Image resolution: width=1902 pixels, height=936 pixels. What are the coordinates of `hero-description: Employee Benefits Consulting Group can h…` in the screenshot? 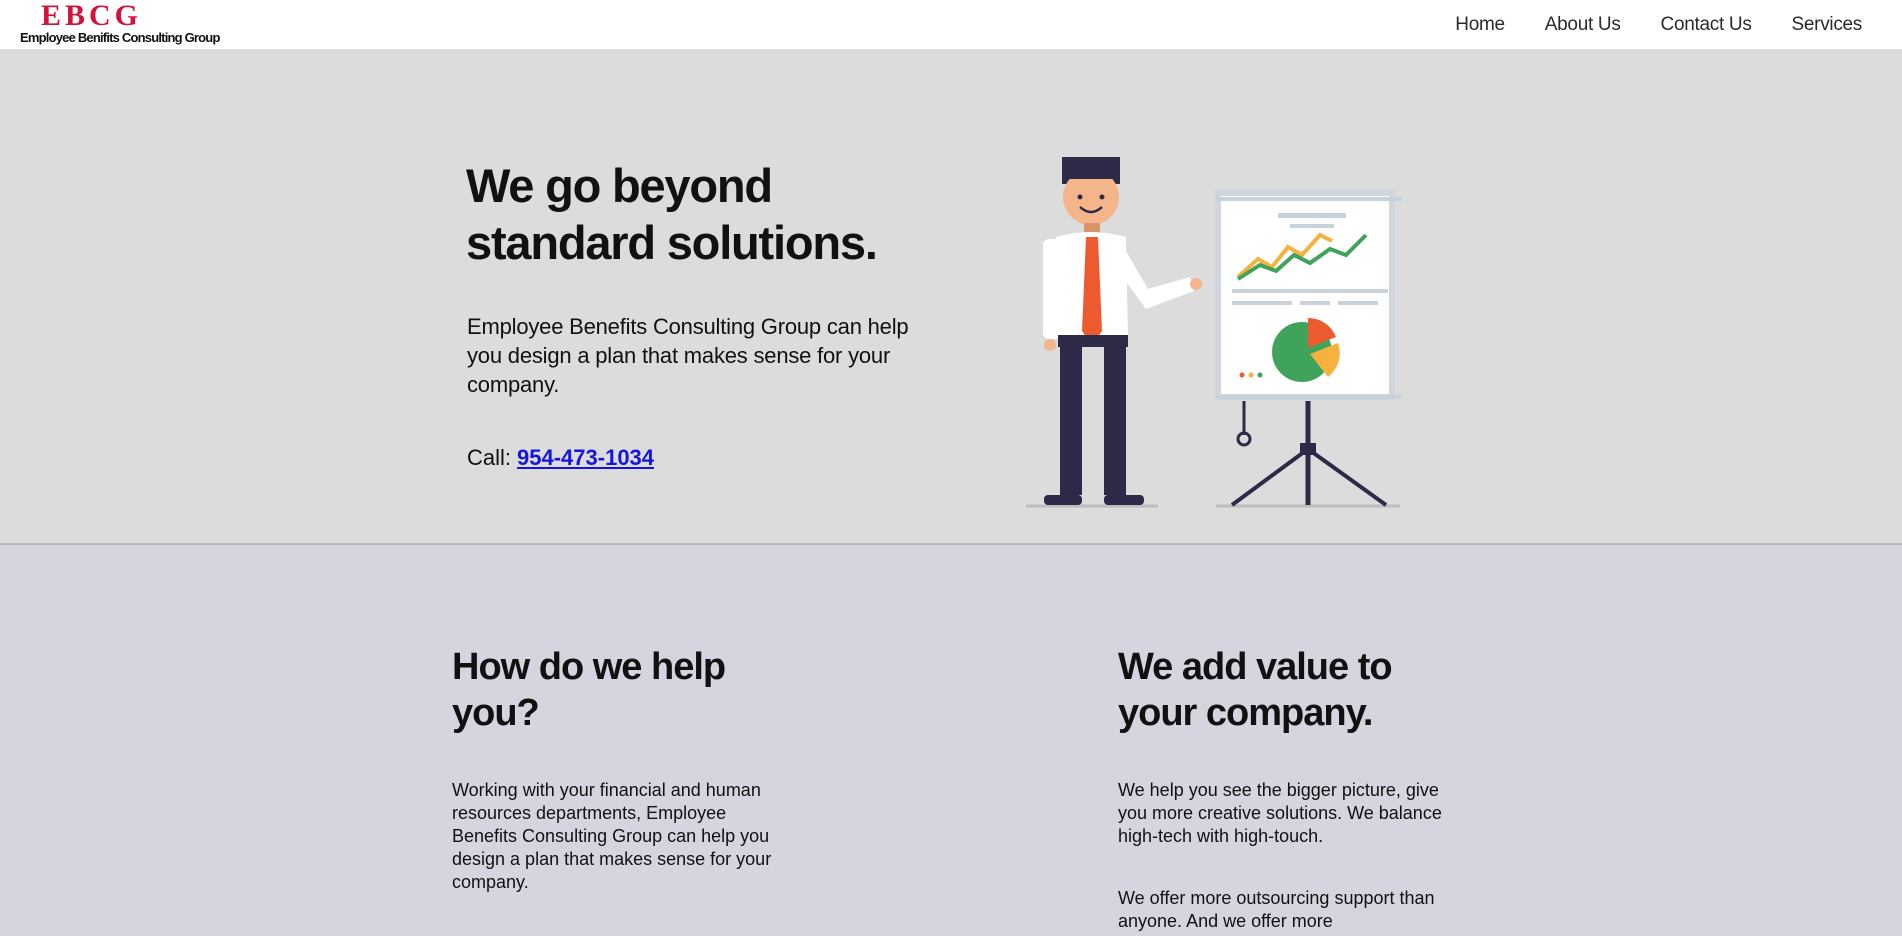 It's located at (688, 355).